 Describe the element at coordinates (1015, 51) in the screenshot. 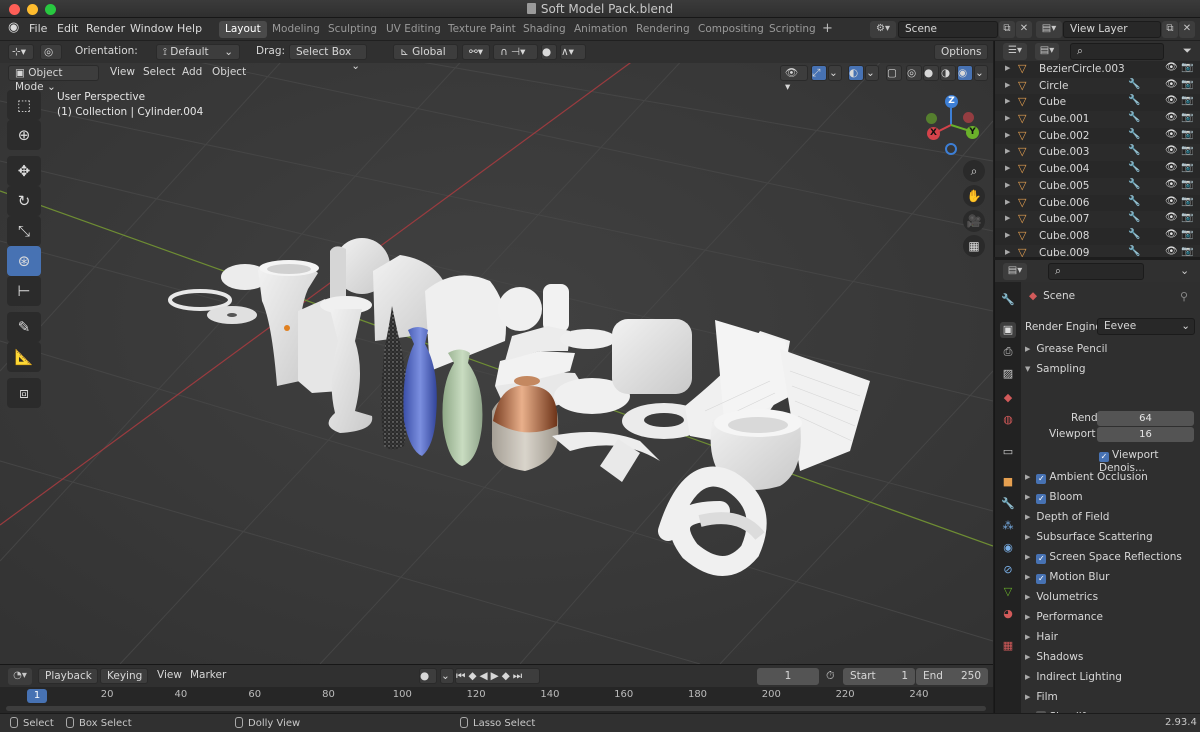

I see `display-mode-icon: ☰▾` at that location.